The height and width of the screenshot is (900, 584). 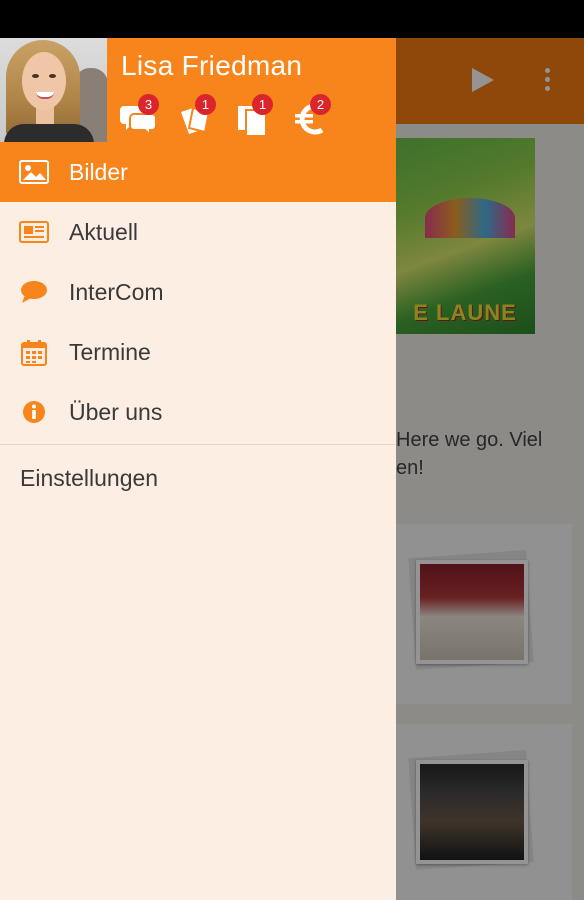 I want to click on avatar-shirt, so click(x=49, y=133).